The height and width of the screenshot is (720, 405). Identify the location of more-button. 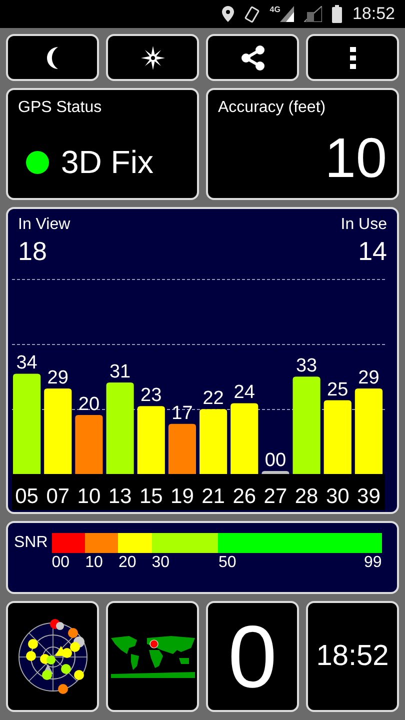
(352, 57).